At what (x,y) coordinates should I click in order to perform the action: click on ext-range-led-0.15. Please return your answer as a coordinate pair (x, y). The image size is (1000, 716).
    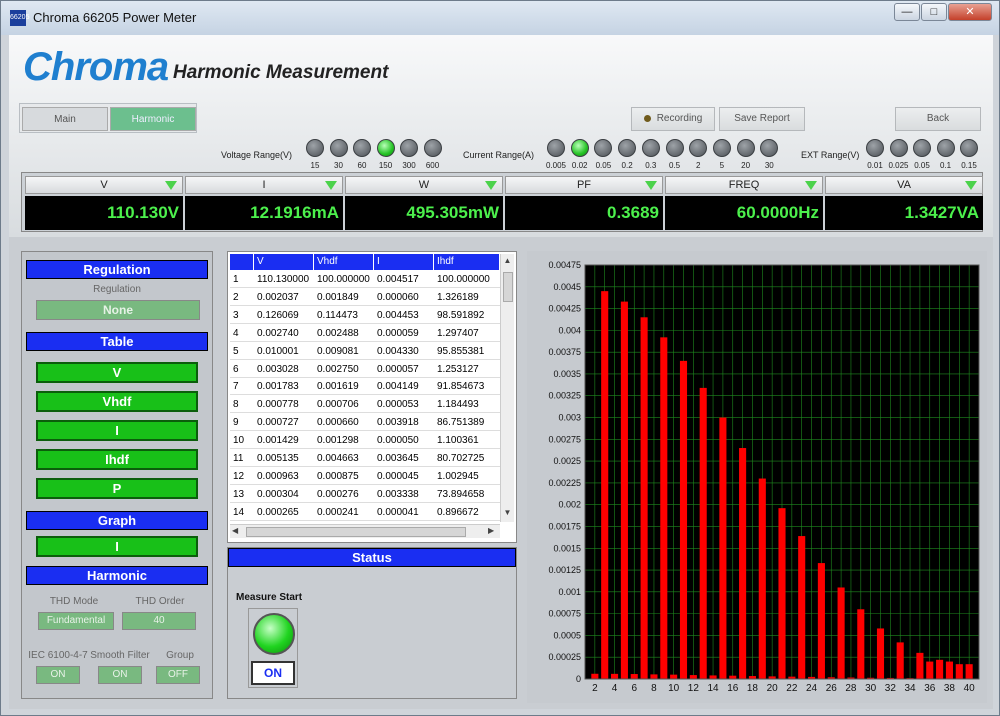
    Looking at the image, I should click on (969, 148).